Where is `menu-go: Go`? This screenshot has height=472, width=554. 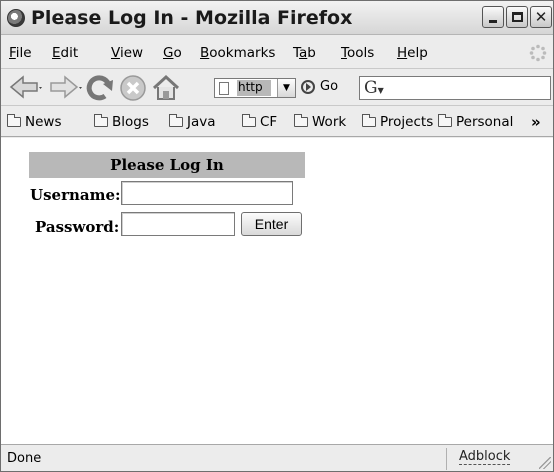
menu-go: Go is located at coordinates (172, 53).